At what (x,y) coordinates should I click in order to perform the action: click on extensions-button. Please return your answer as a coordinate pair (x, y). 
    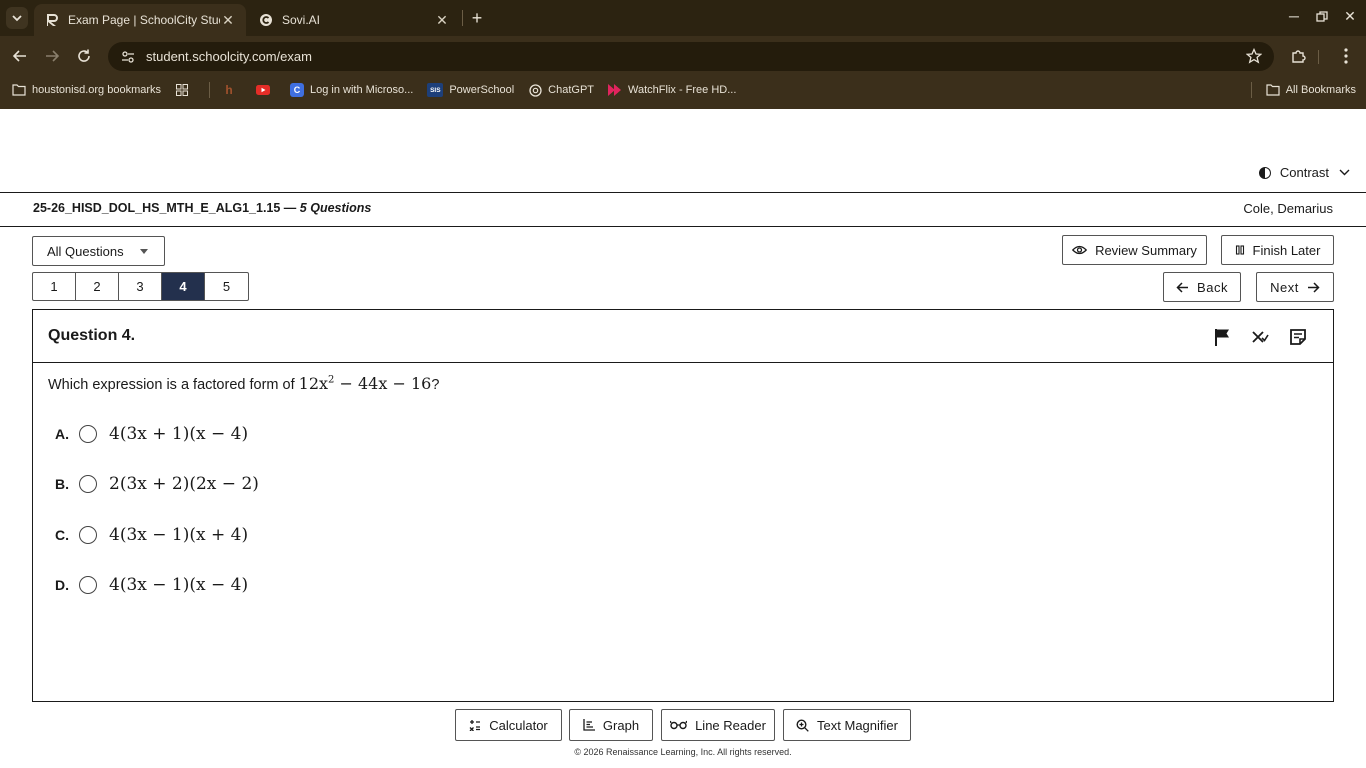
    Looking at the image, I should click on (1298, 56).